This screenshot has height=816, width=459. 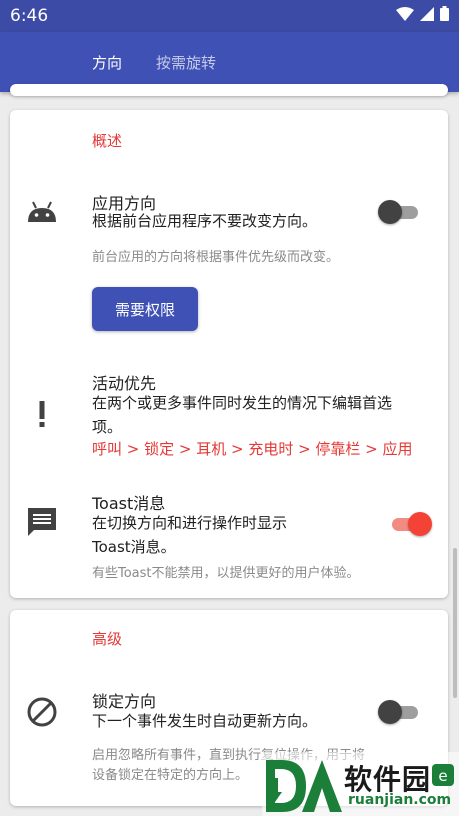 I want to click on app-bar: 方向 按需旋转, so click(x=229, y=62).